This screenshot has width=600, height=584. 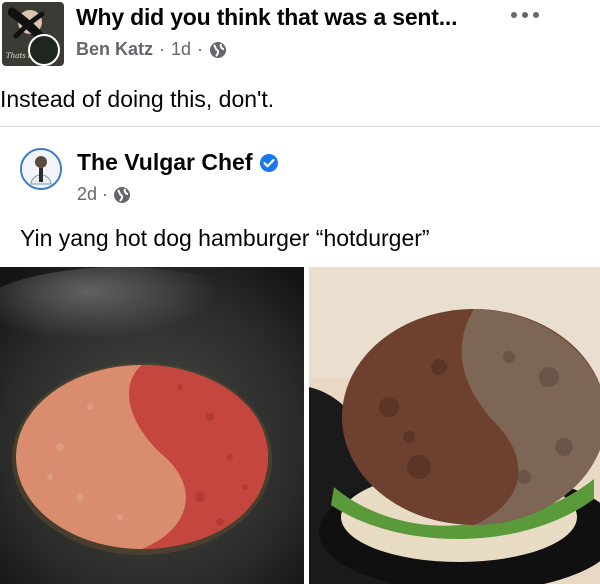 I want to click on shared-meta: 2d ·, so click(x=104, y=194).